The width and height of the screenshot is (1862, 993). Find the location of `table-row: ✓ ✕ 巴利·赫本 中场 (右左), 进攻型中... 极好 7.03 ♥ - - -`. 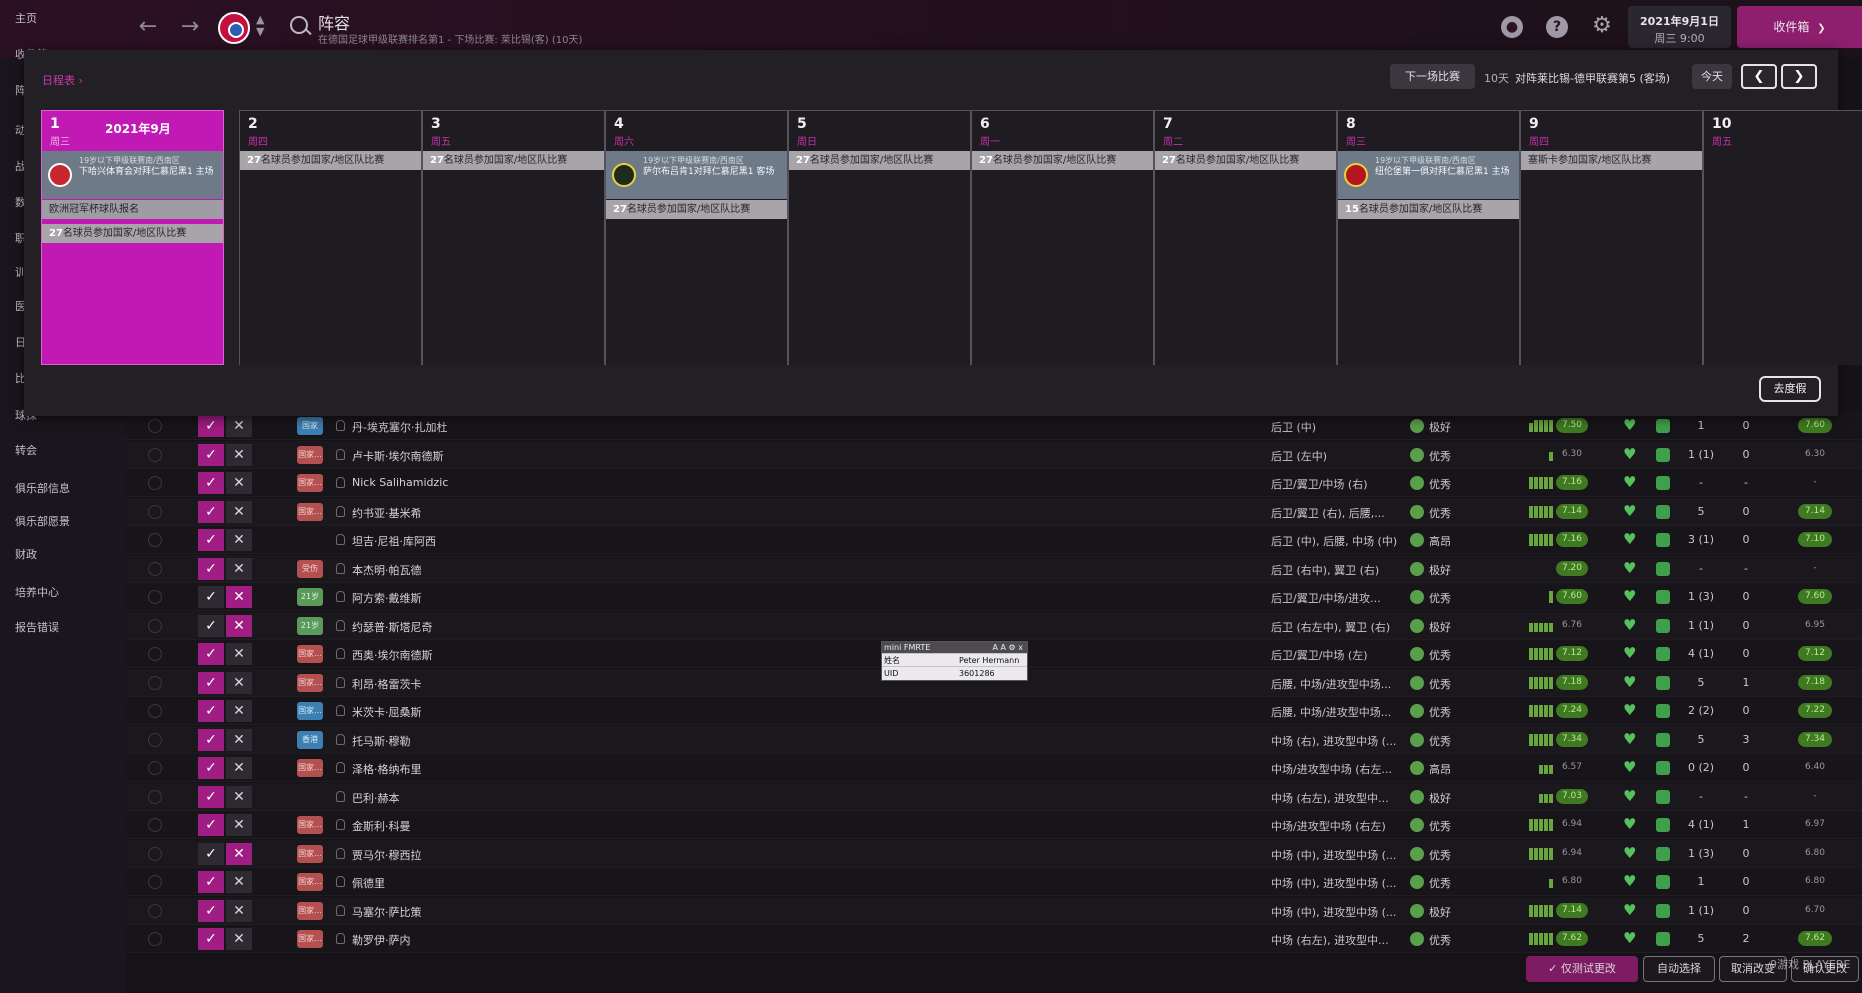

table-row: ✓ ✕ 巴利·赫本 中场 (右左), 进攻型中... 极好 7.03 ♥ - - - is located at coordinates (994, 796).